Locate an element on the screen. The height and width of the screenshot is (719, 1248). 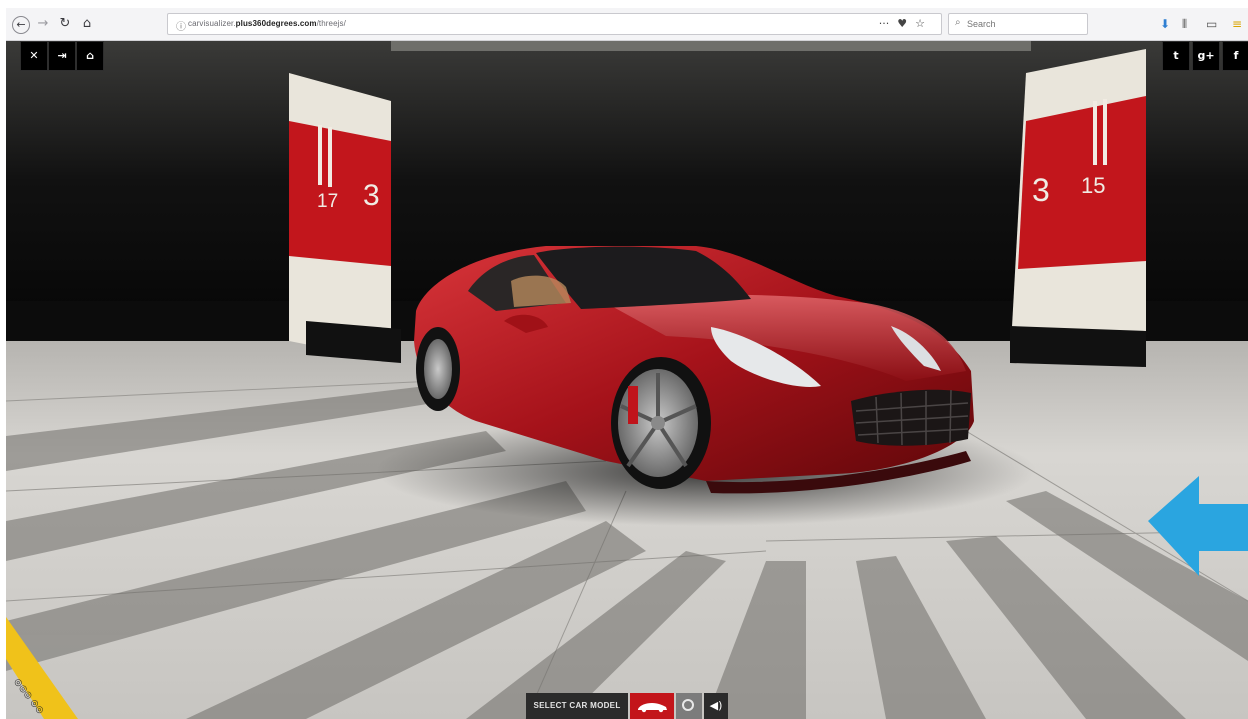
home-button: ⌂ is located at coordinates (90, 56).